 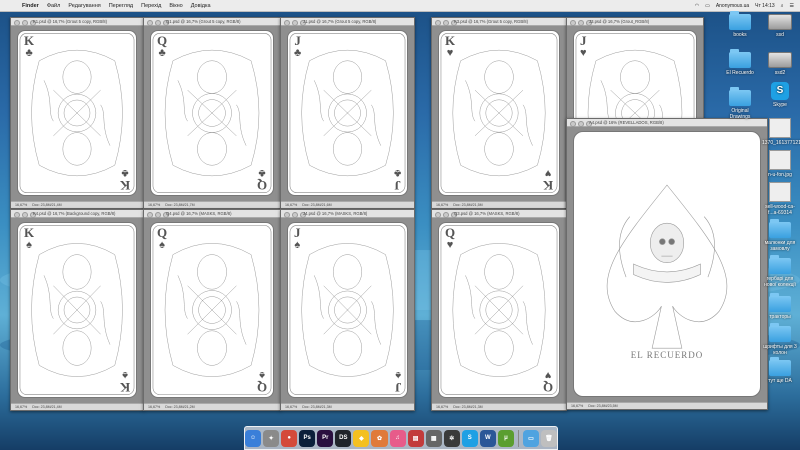 I want to click on desktop-icon: гербарі для нової колекції, so click(x=780, y=271).